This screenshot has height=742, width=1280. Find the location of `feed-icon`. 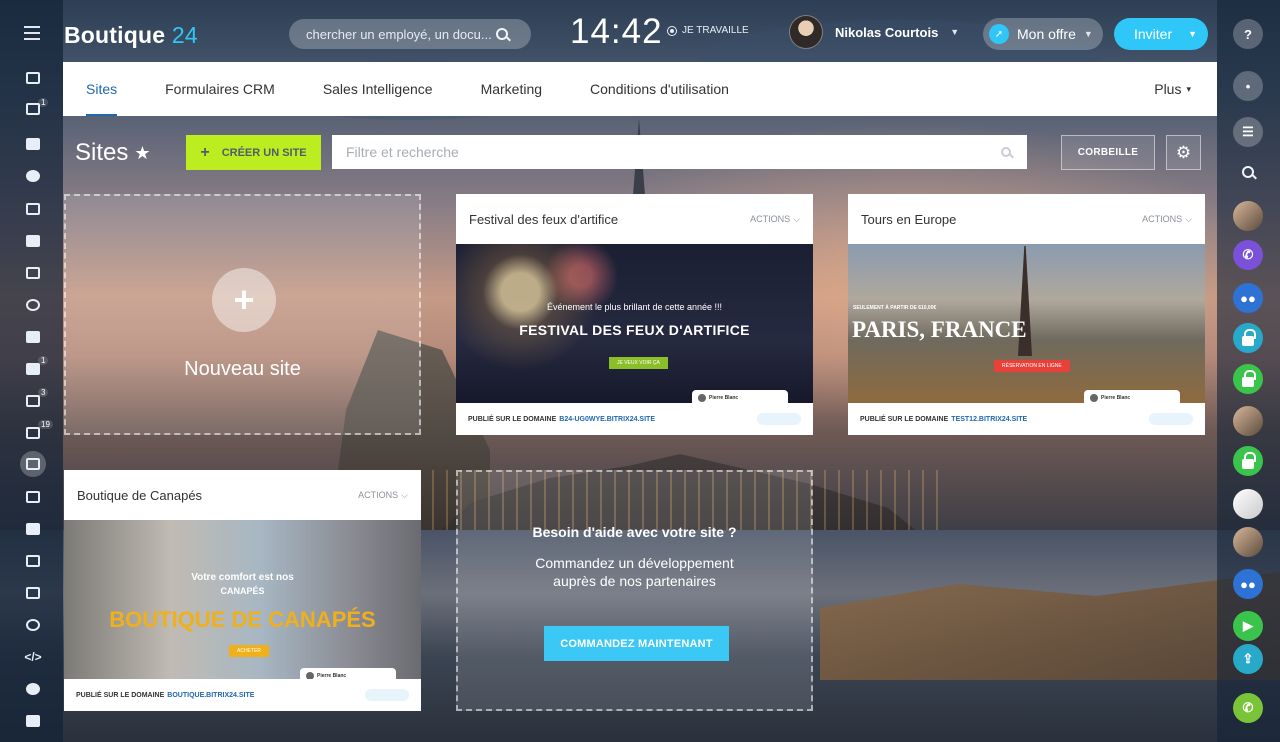

feed-icon is located at coordinates (33, 78).